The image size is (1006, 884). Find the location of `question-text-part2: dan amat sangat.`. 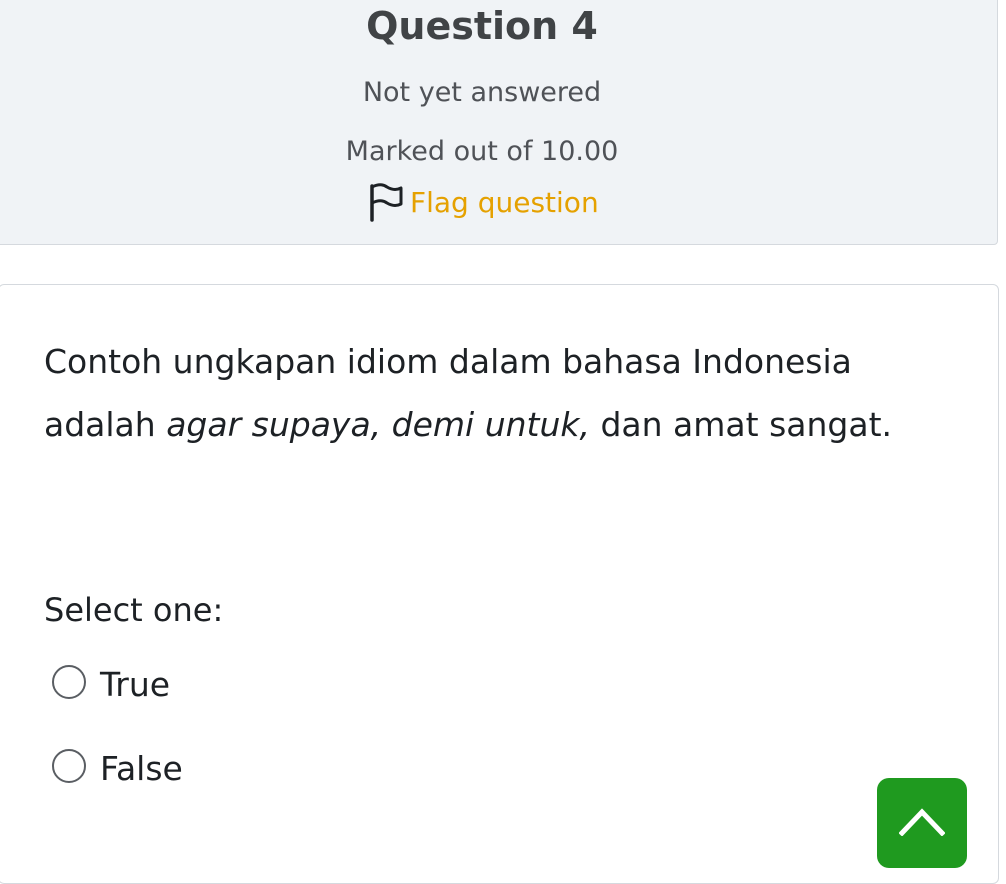

question-text-part2: dan amat sangat. is located at coordinates (740, 424).